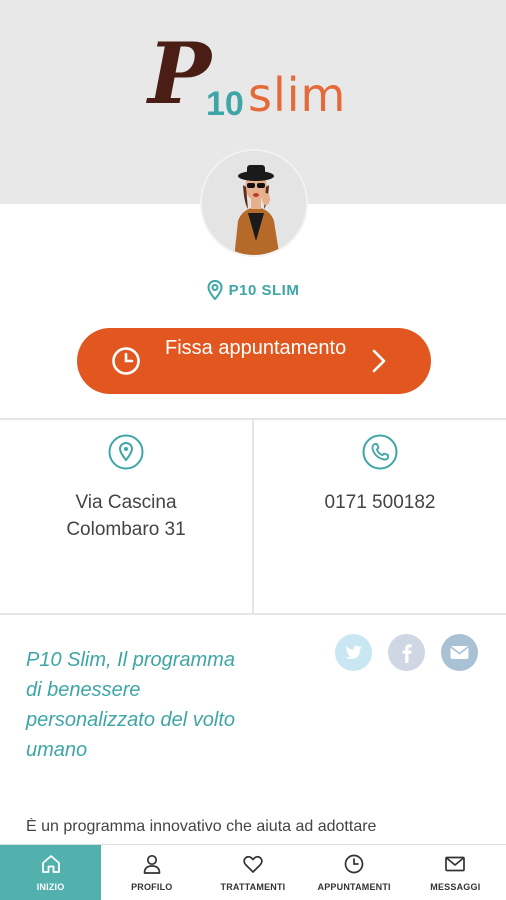  I want to click on tab-inizio: INIZIO, so click(51, 872).